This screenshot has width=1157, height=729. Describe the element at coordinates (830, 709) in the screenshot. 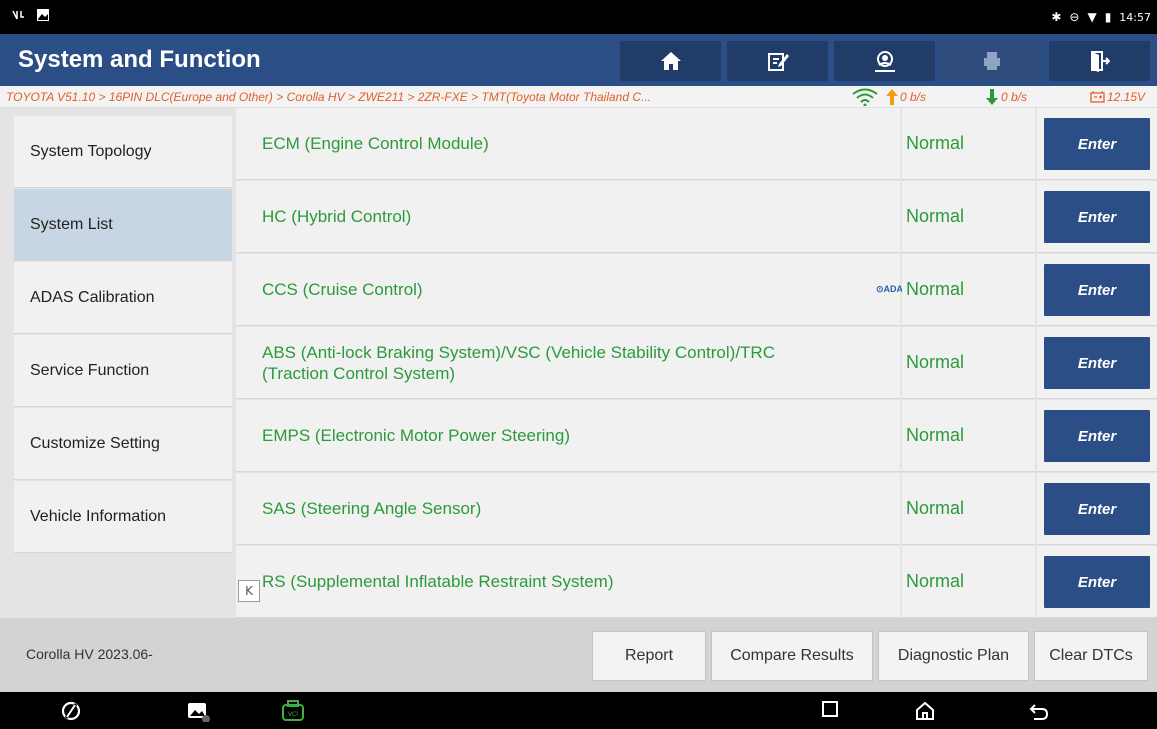

I see `recent-apps-icon` at that location.